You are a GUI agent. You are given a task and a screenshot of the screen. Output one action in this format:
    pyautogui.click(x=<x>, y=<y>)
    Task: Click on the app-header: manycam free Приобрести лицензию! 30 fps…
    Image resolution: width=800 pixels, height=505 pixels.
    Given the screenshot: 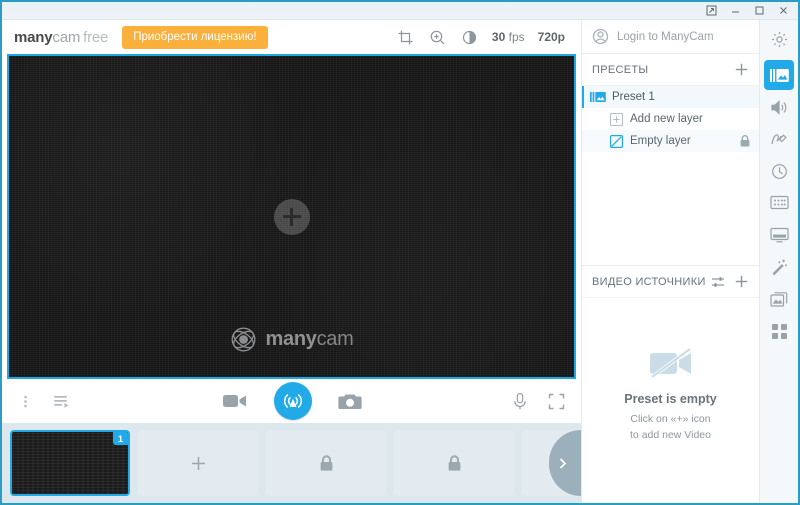 What is the action you would take?
    pyautogui.click(x=291, y=37)
    